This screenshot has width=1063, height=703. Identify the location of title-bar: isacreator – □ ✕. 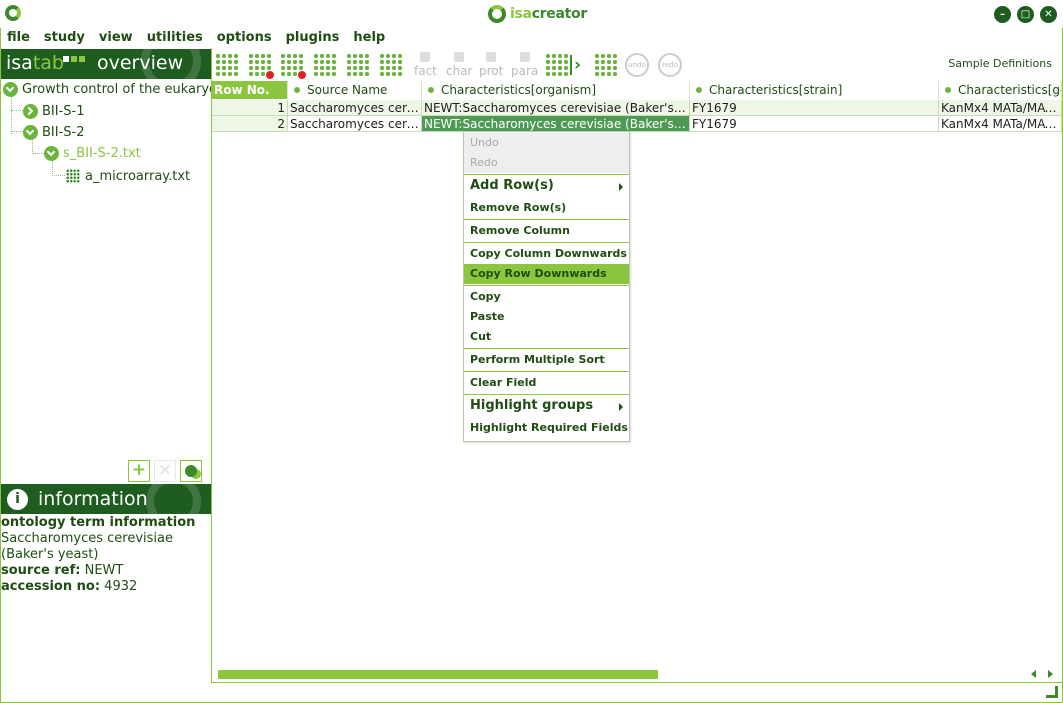
(531, 14).